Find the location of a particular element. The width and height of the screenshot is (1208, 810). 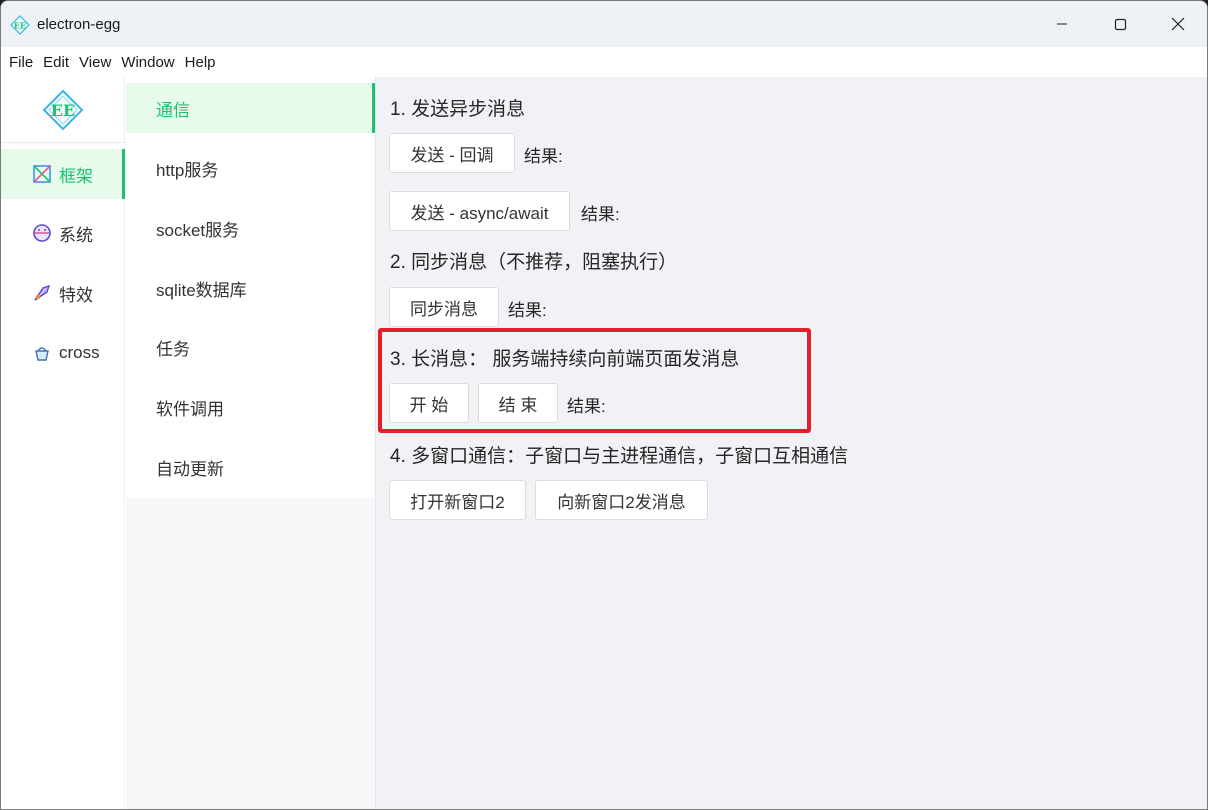

app-logo-icon: EE is located at coordinates (20, 25).